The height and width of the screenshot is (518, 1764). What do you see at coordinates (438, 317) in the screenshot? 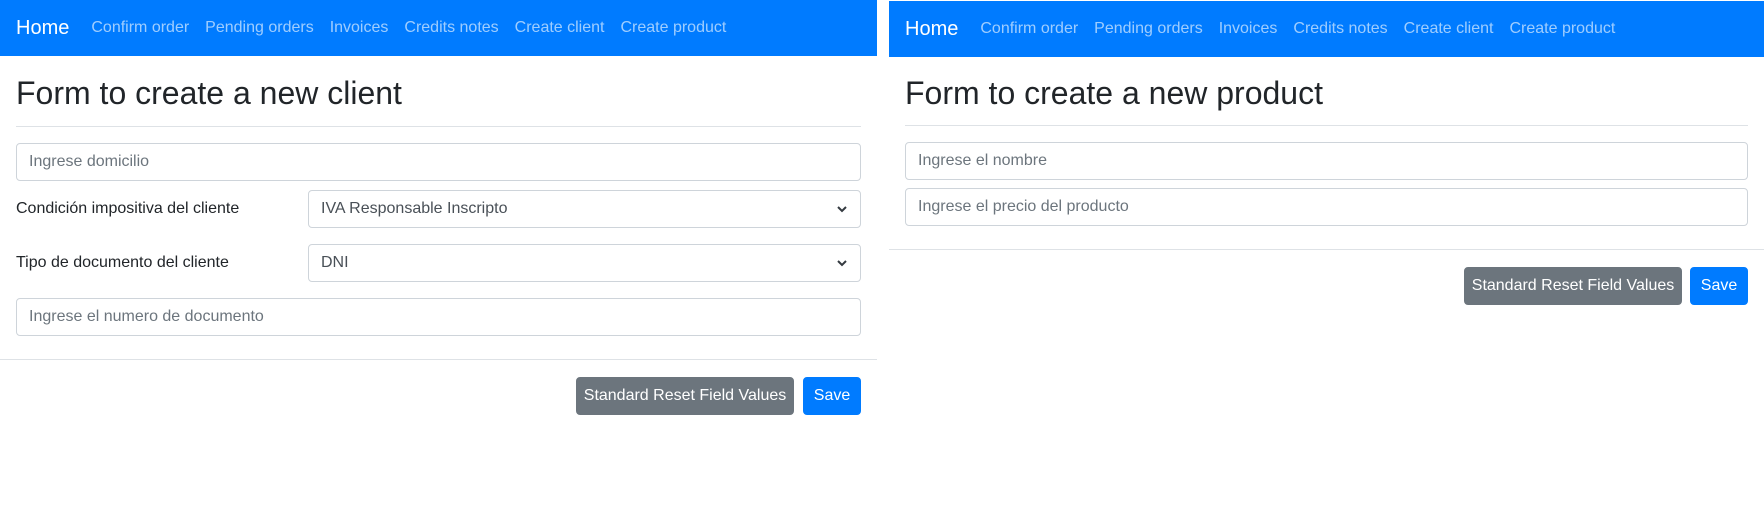
I see `document-number-input` at bounding box center [438, 317].